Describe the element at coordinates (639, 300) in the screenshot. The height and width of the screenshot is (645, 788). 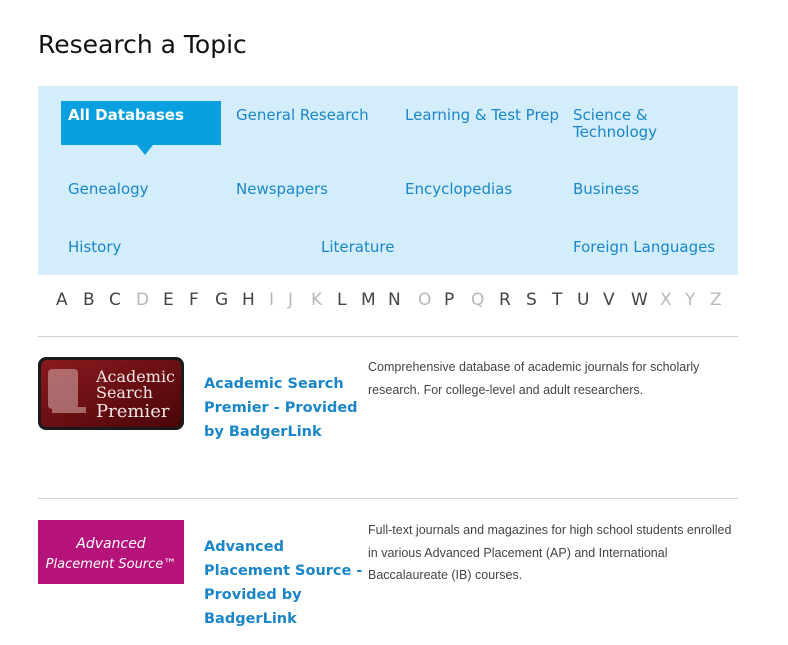
I see `alphabet-letter-w: W` at that location.